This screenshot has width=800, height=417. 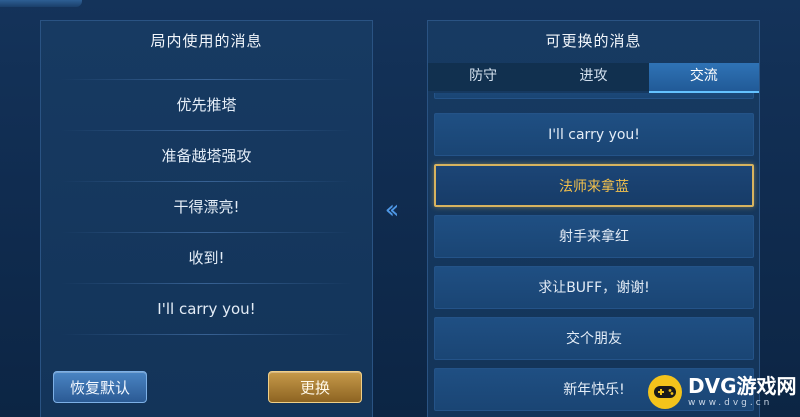 I want to click on divider, so click(x=206, y=334).